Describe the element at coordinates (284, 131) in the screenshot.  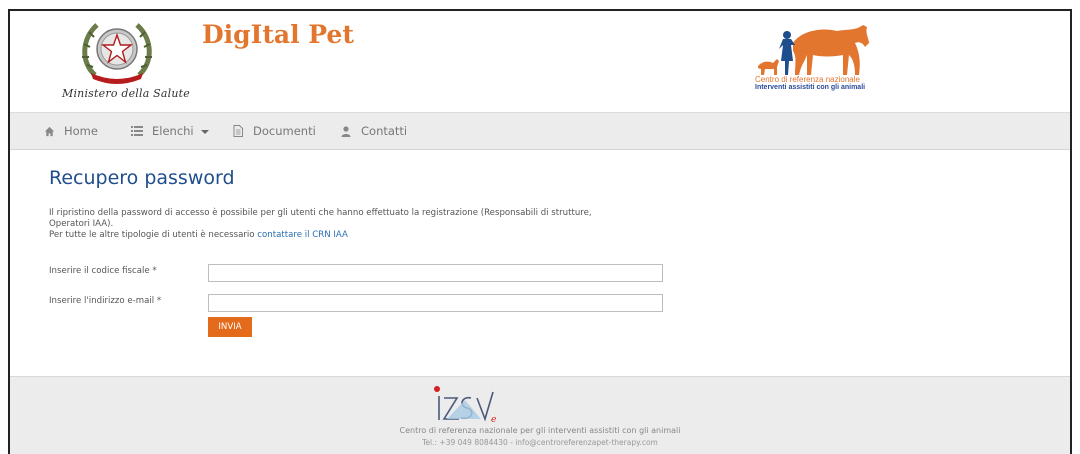
I see `nav-item-label: Documenti` at that location.